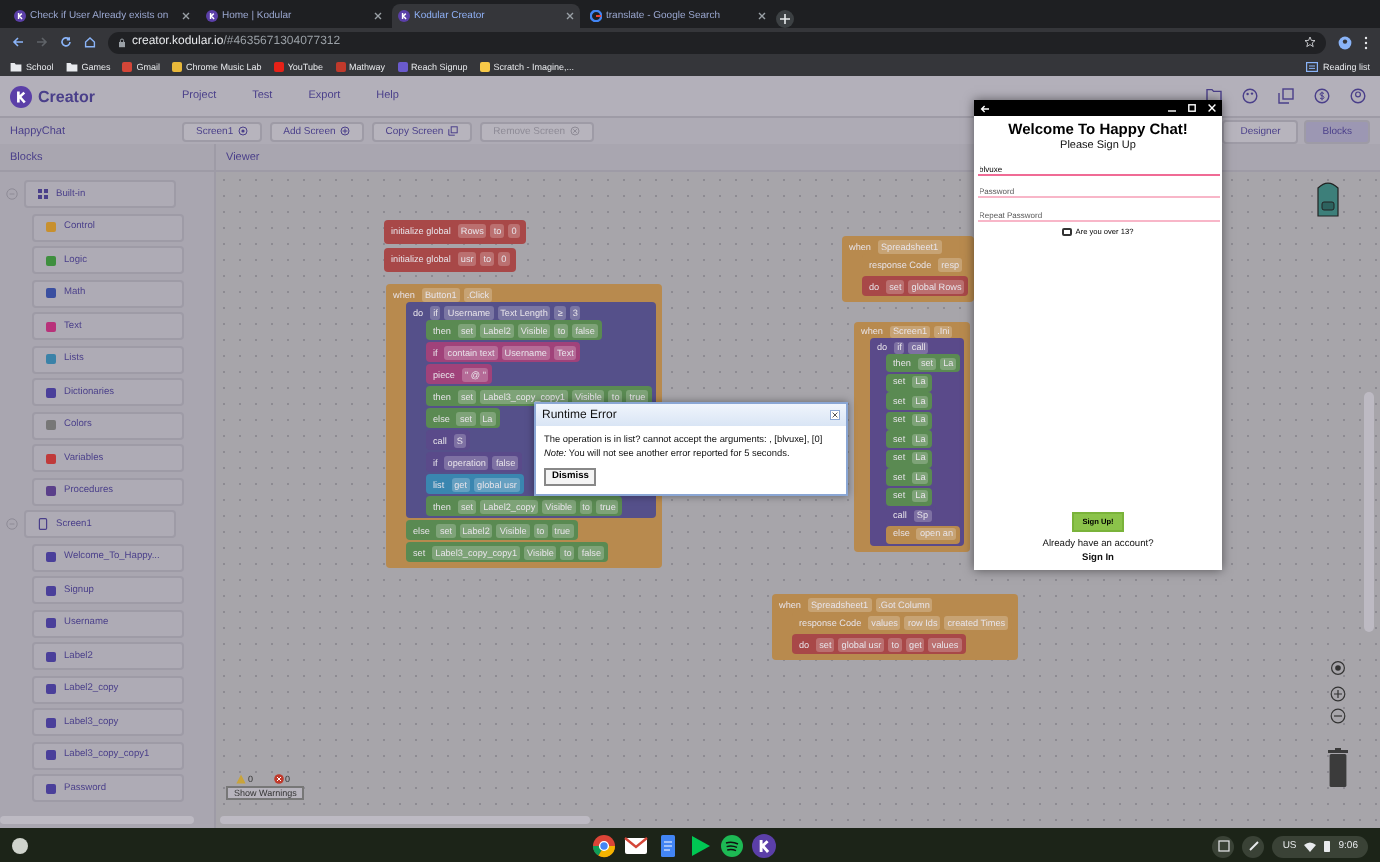 Image resolution: width=1380 pixels, height=862 pixels. Describe the element at coordinates (122, 42) in the screenshot. I see `lock-icon` at that location.